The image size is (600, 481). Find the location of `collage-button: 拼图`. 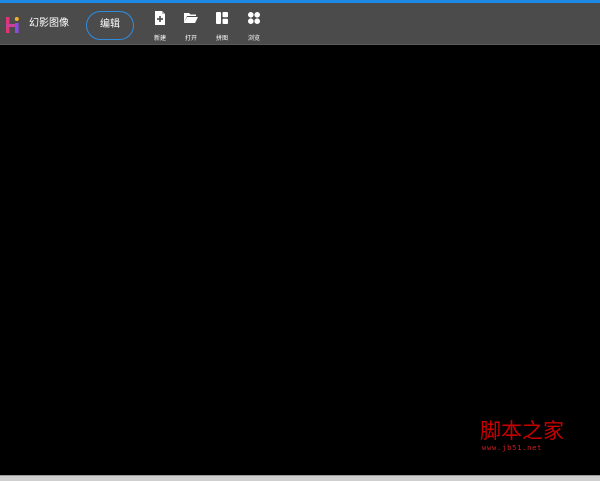

collage-button: 拼图 is located at coordinates (222, 27).